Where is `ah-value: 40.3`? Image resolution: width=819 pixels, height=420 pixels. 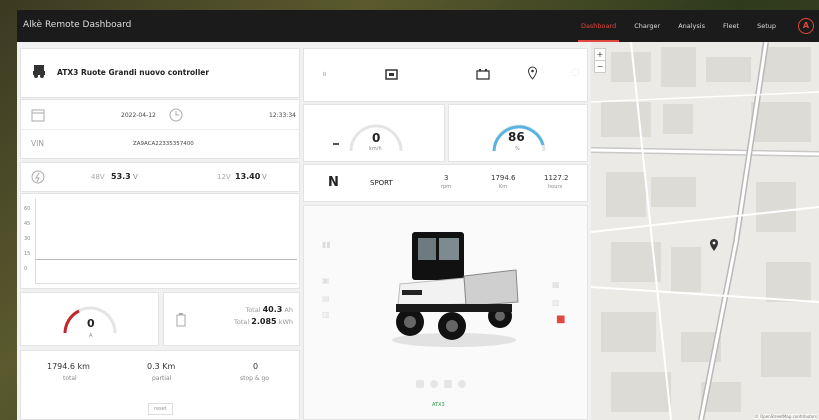
ah-value: 40.3 is located at coordinates (272, 309).